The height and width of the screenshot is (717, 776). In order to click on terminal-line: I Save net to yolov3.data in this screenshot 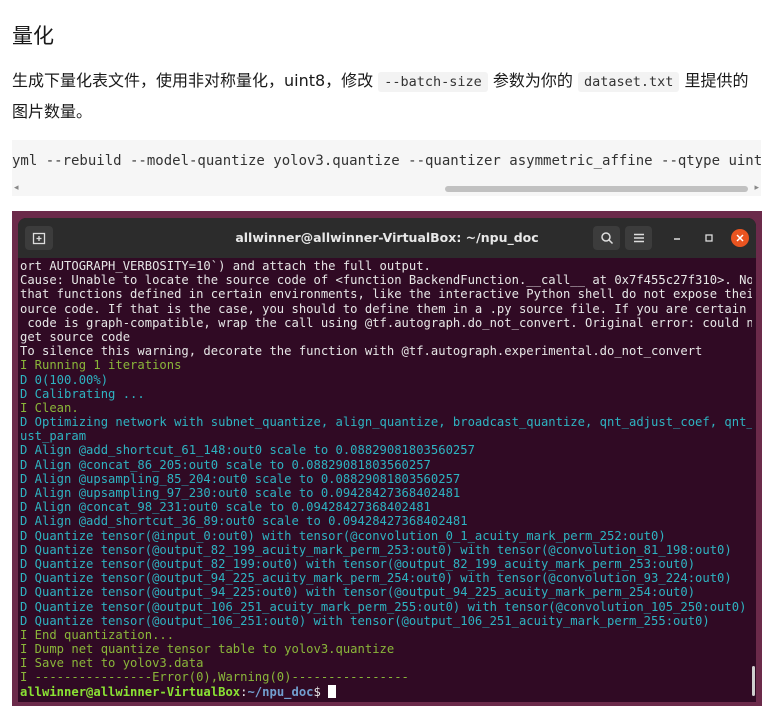, I will do `click(112, 663)`.